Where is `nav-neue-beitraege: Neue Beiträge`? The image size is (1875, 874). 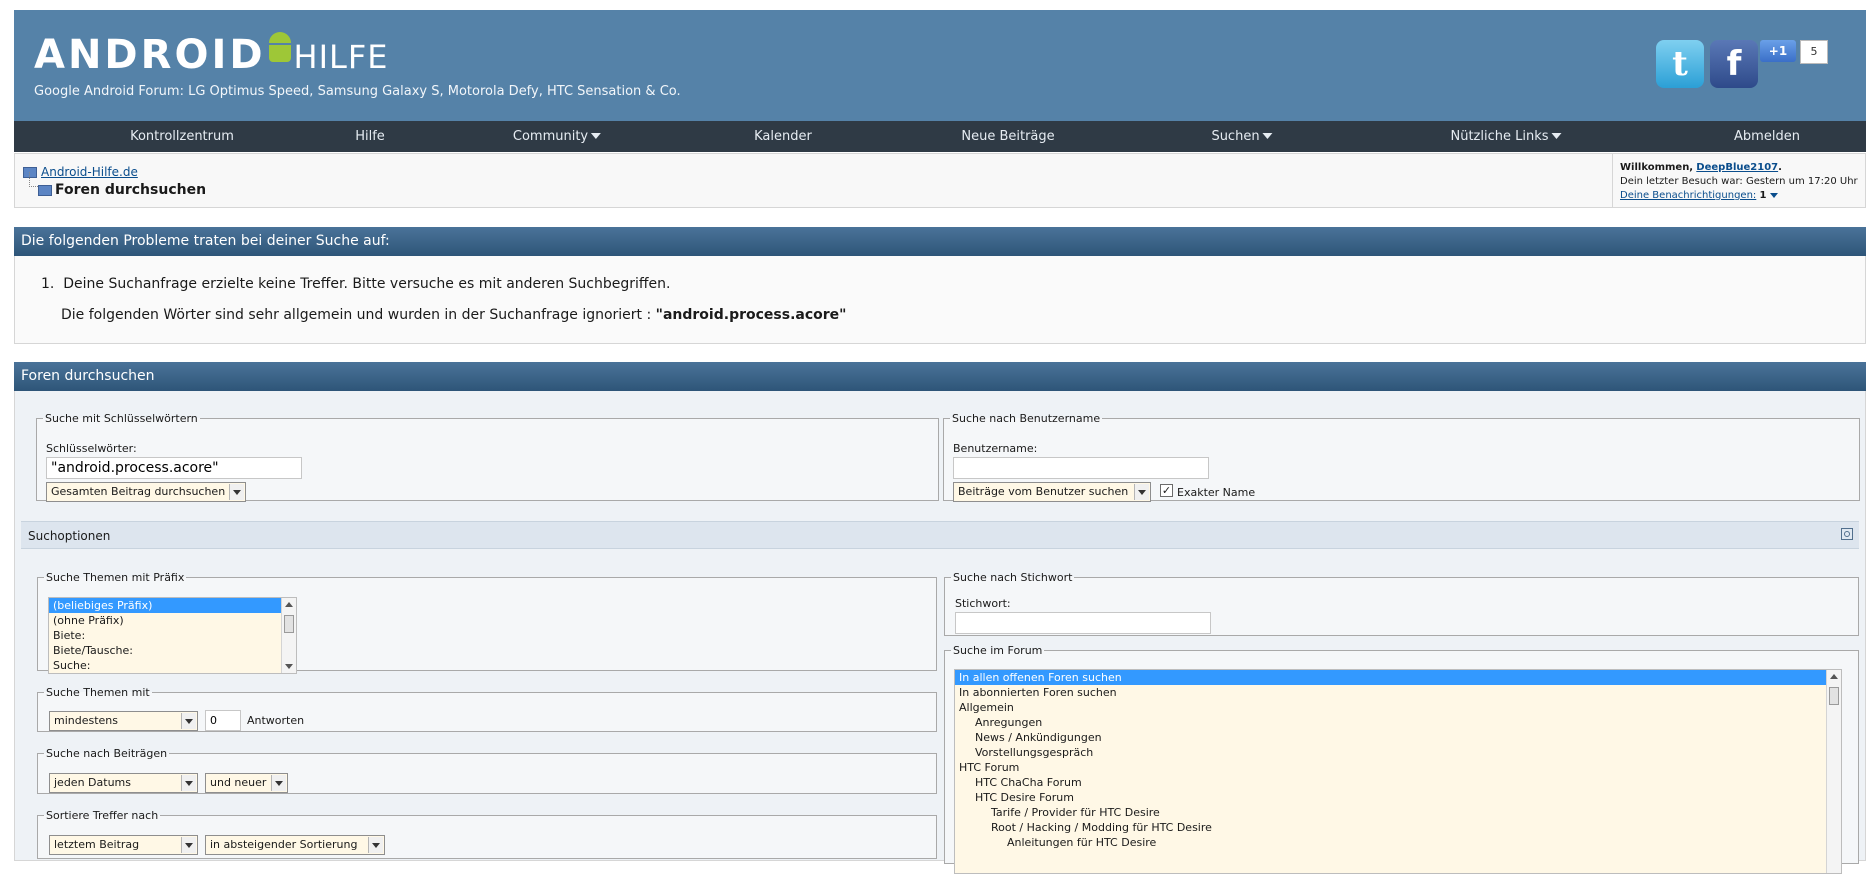
nav-neue-beitraege: Neue Beiträge is located at coordinates (1007, 136).